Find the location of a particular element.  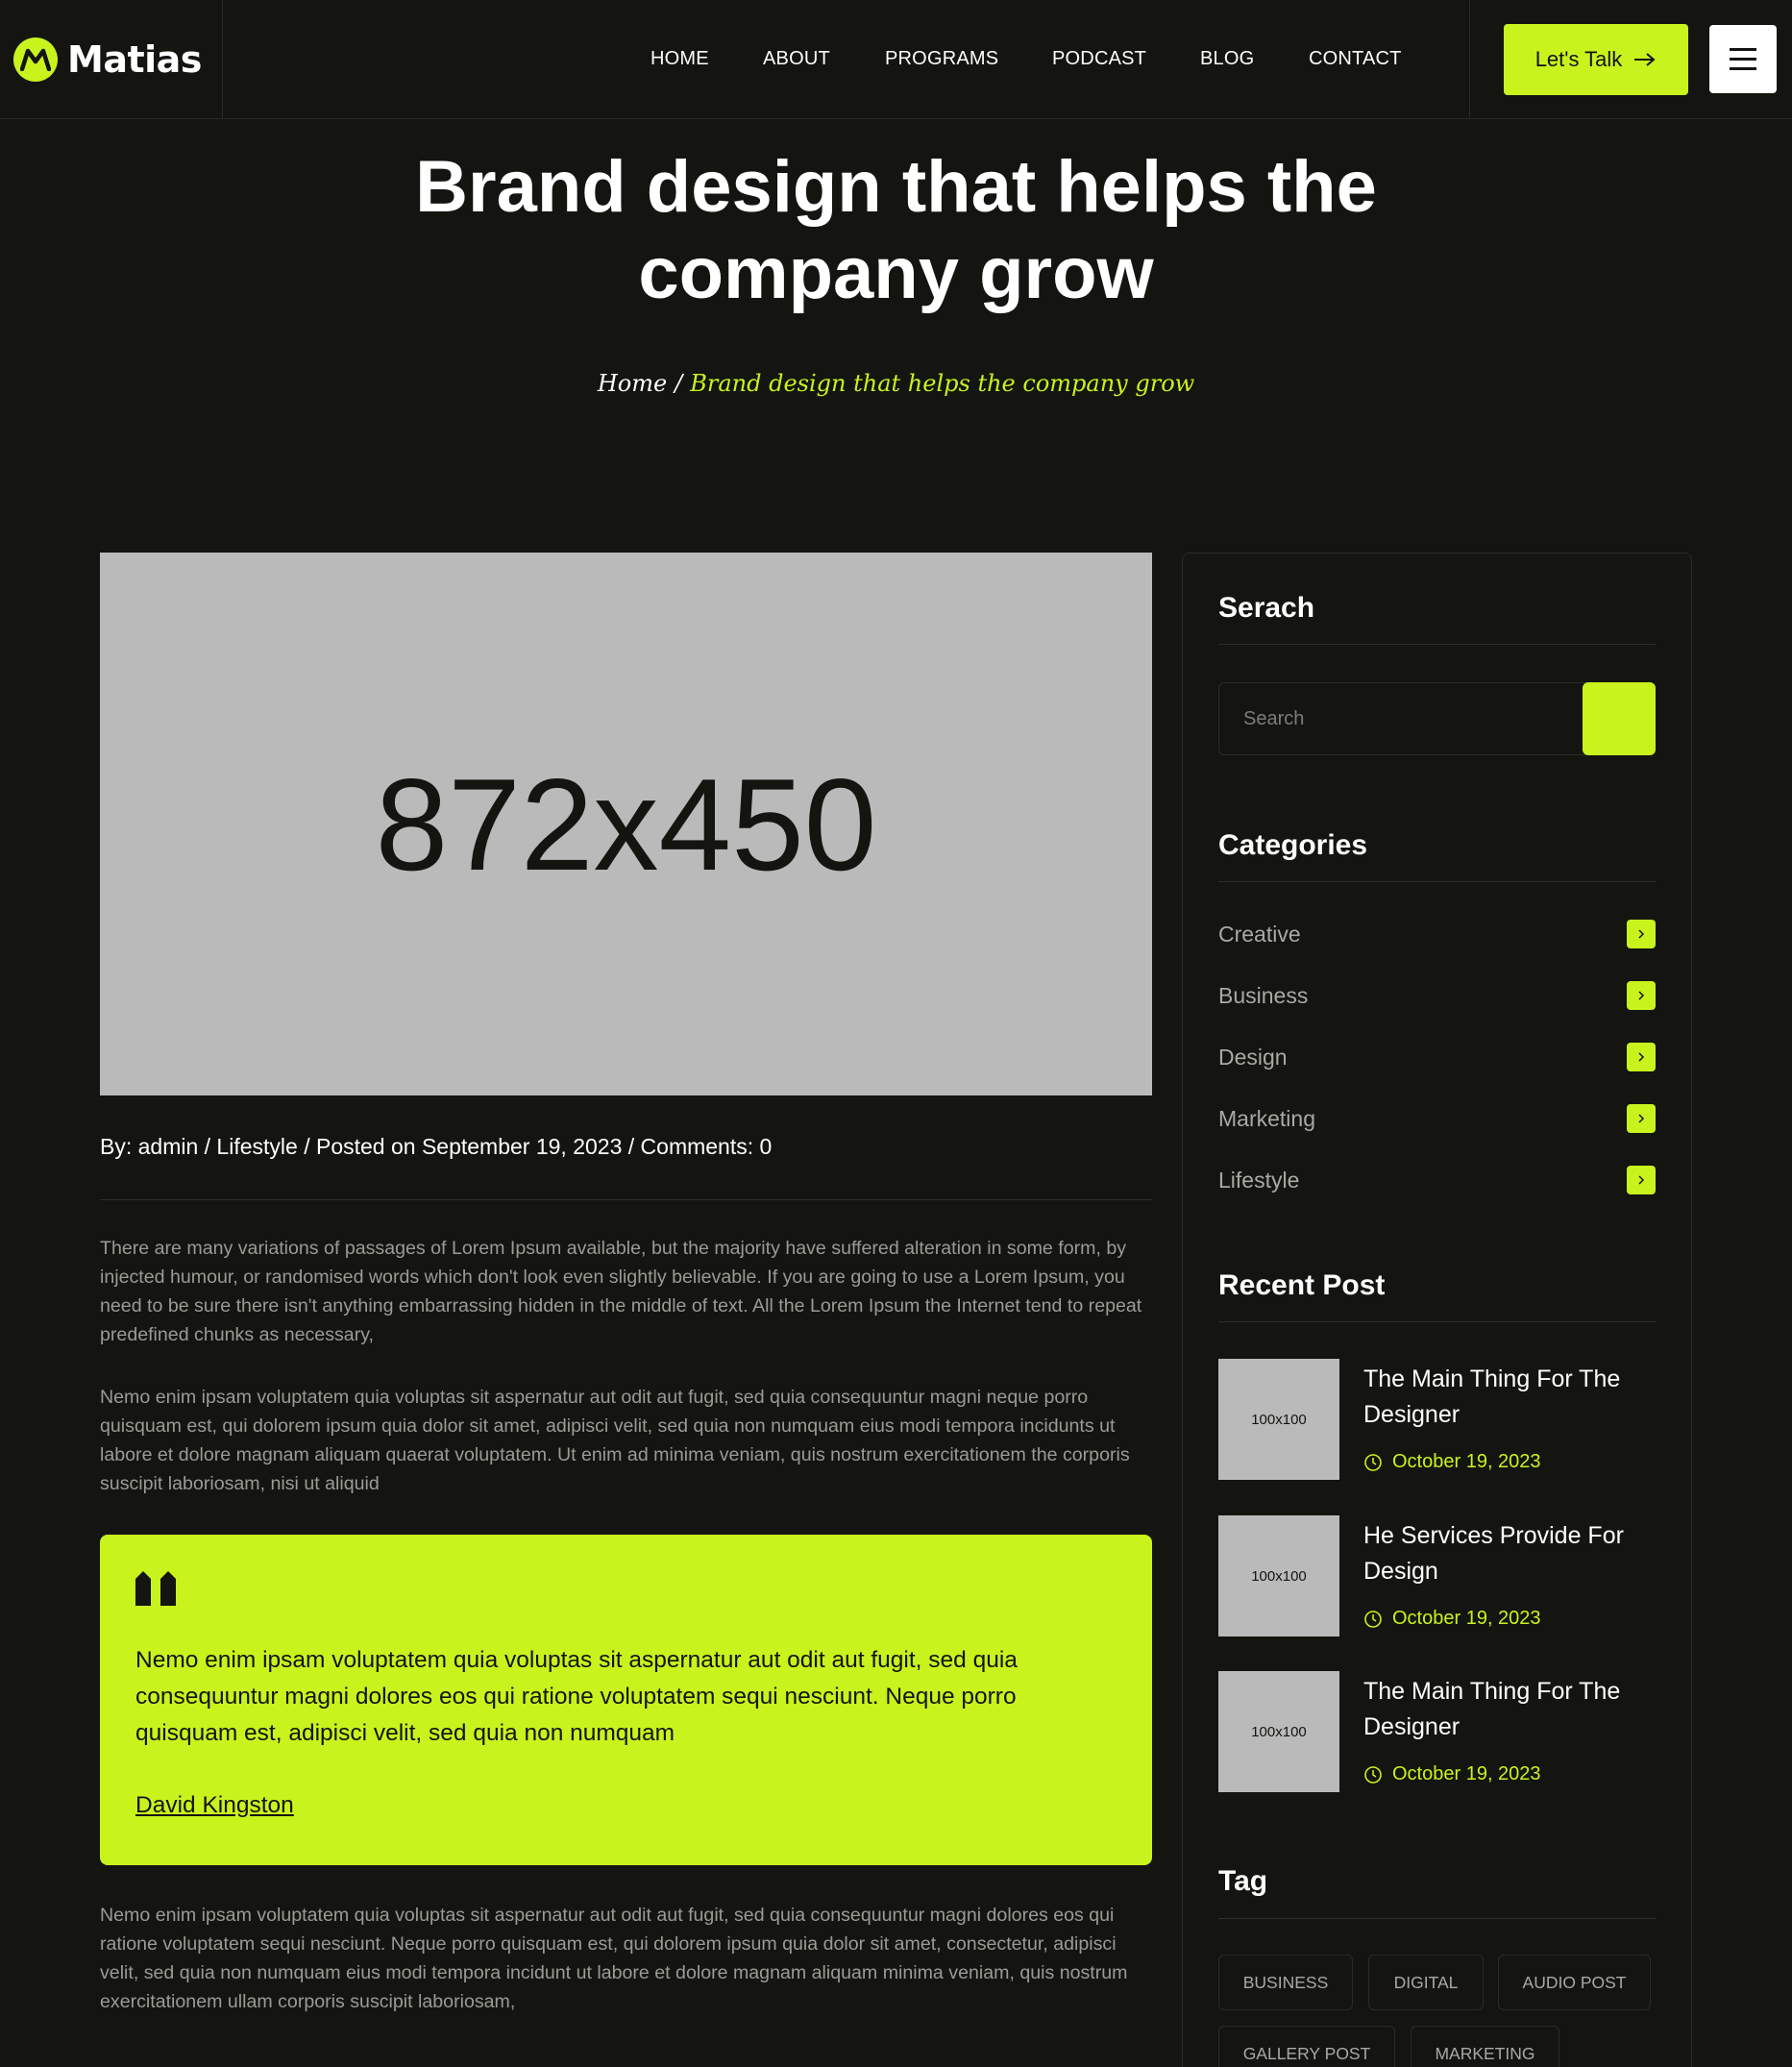

category-item-design: Design is located at coordinates (1437, 1057).